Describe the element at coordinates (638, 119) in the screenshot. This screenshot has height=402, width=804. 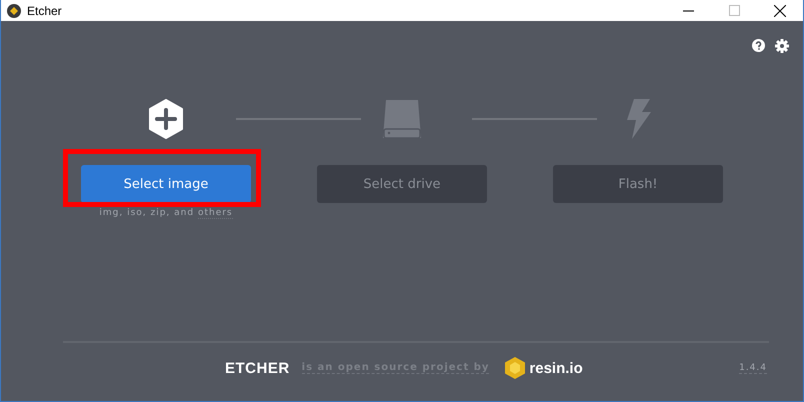
I see `lightning-icon` at that location.